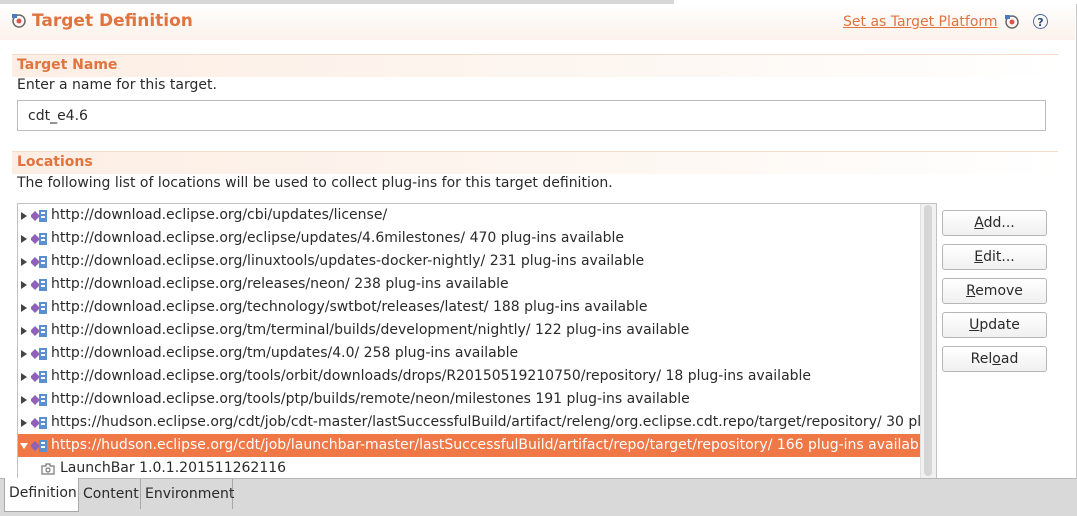 The height and width of the screenshot is (516, 1077). What do you see at coordinates (535, 162) in the screenshot?
I see `locations-section-header: Locations` at bounding box center [535, 162].